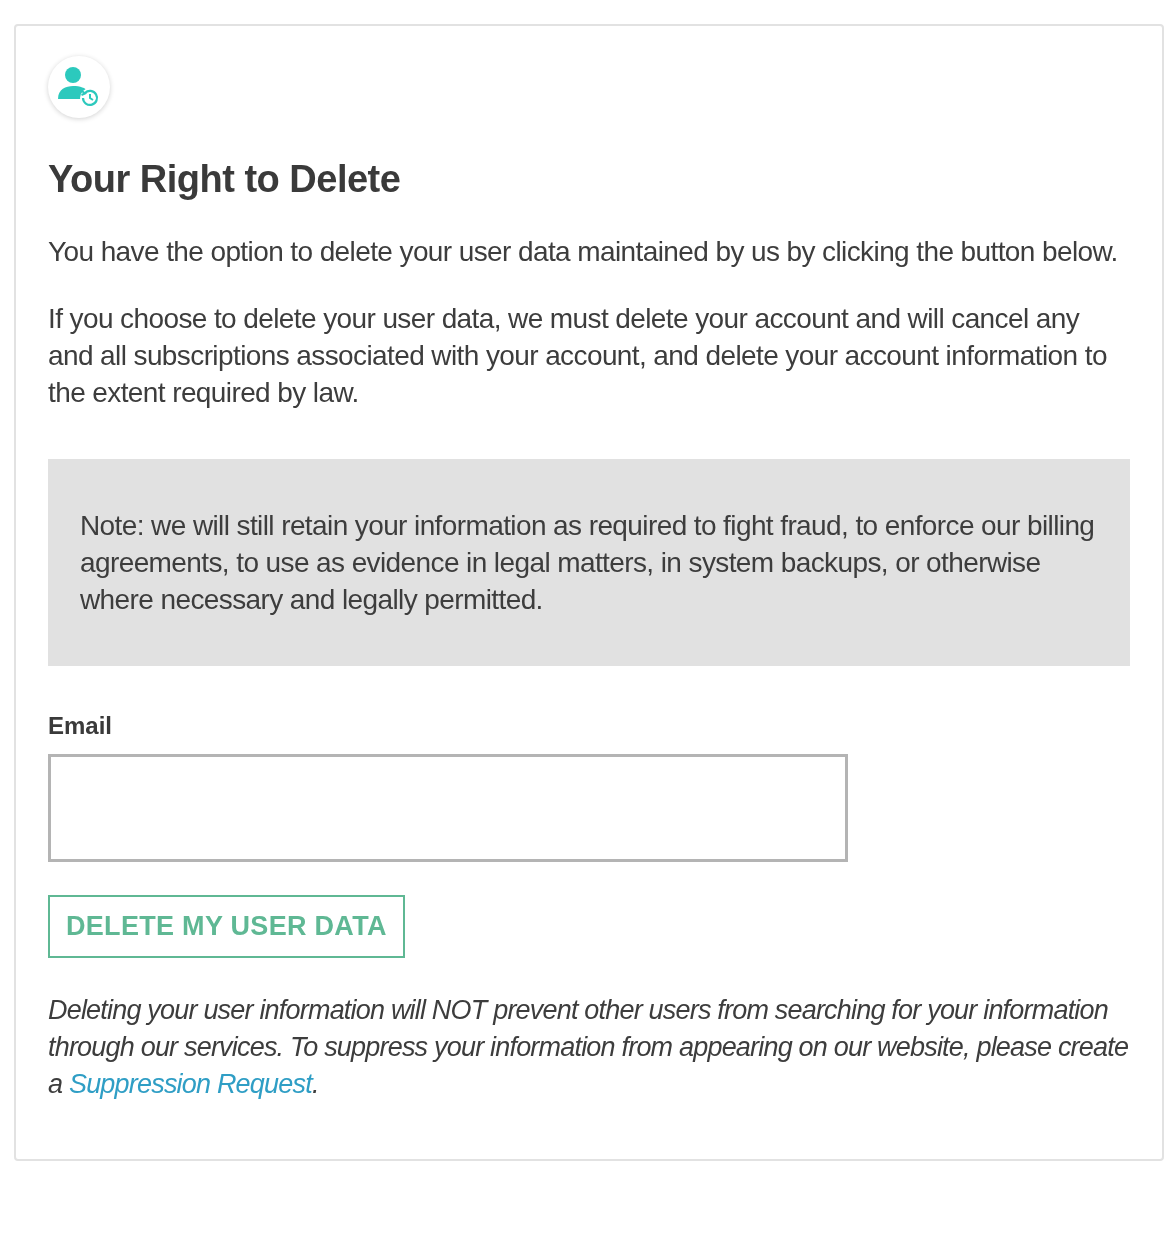  Describe the element at coordinates (583, 252) in the screenshot. I see `body-paragraph: You have the option to delete your user data maintained by us by clicking the button below.` at that location.